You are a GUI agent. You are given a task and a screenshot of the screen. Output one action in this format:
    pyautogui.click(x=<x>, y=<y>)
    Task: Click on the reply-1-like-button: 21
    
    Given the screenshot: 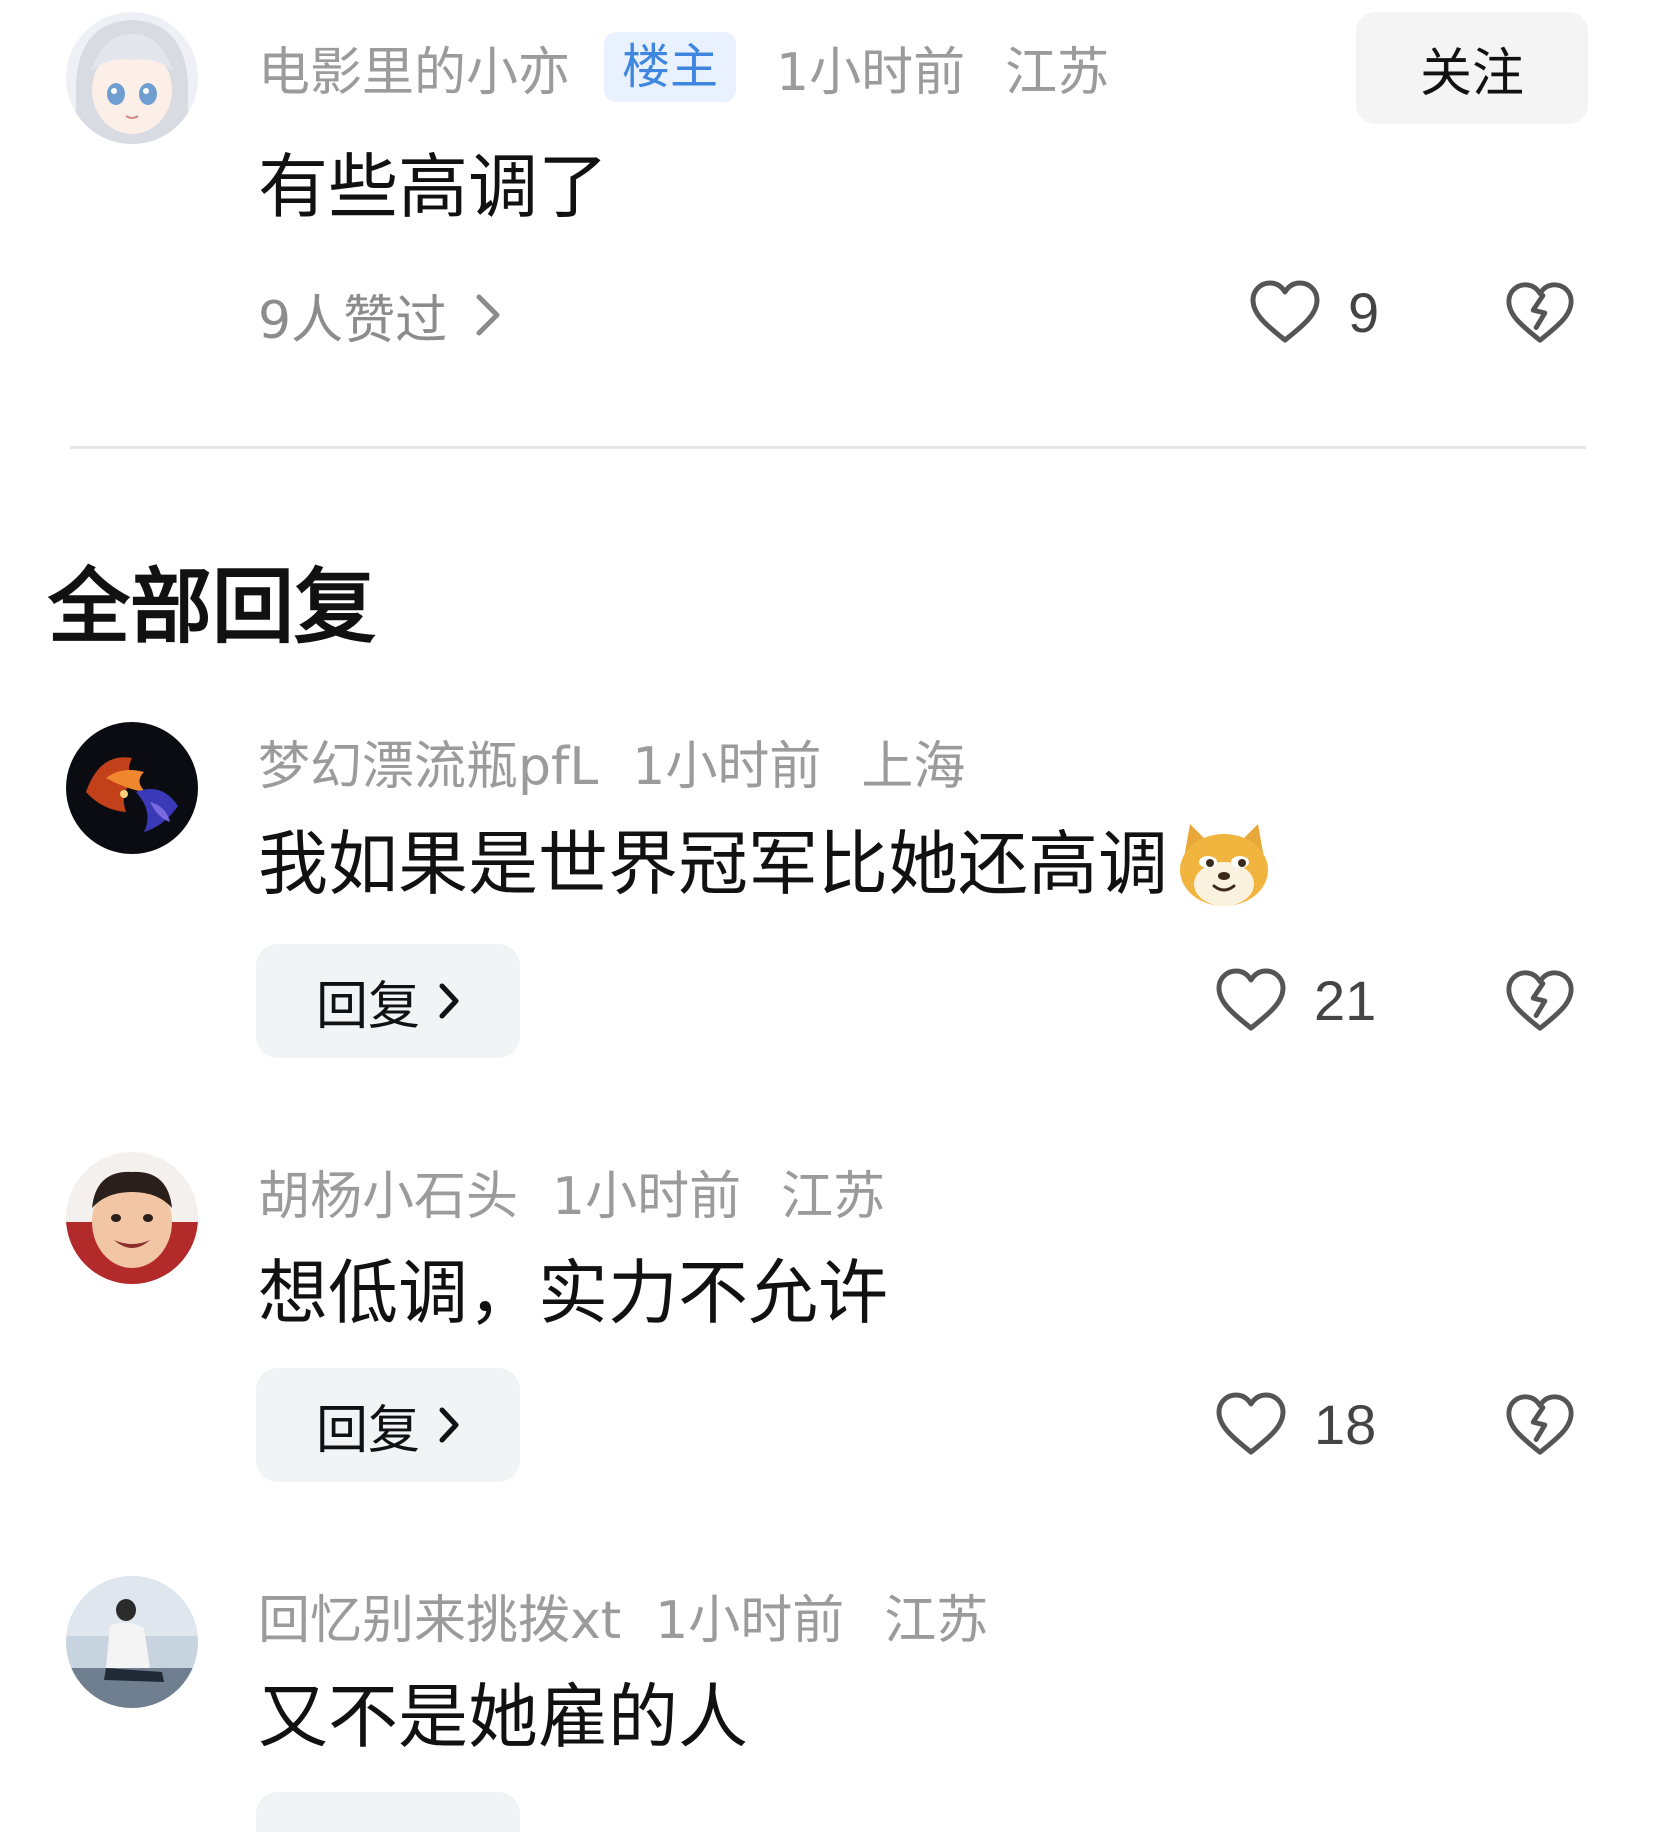 What is the action you would take?
    pyautogui.click(x=1295, y=1000)
    